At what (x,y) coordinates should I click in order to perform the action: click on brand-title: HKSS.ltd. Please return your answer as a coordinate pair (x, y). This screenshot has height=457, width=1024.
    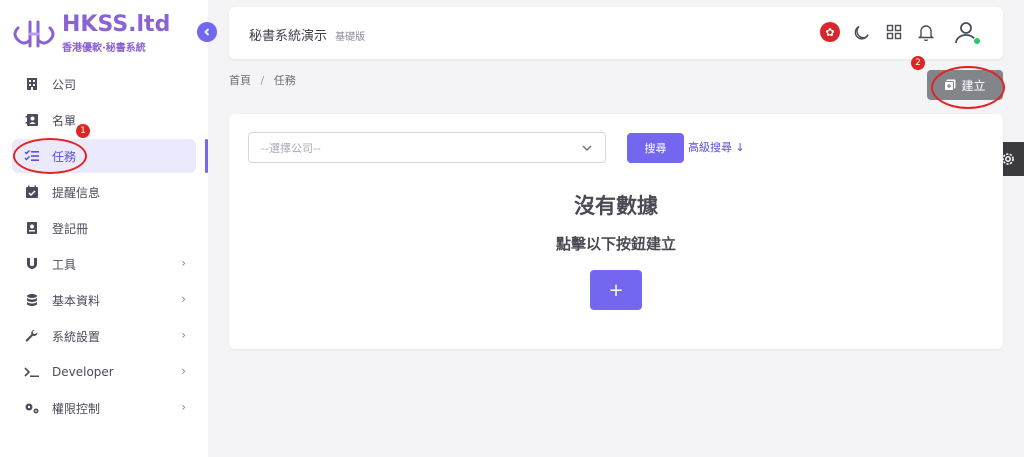
    Looking at the image, I should click on (116, 24).